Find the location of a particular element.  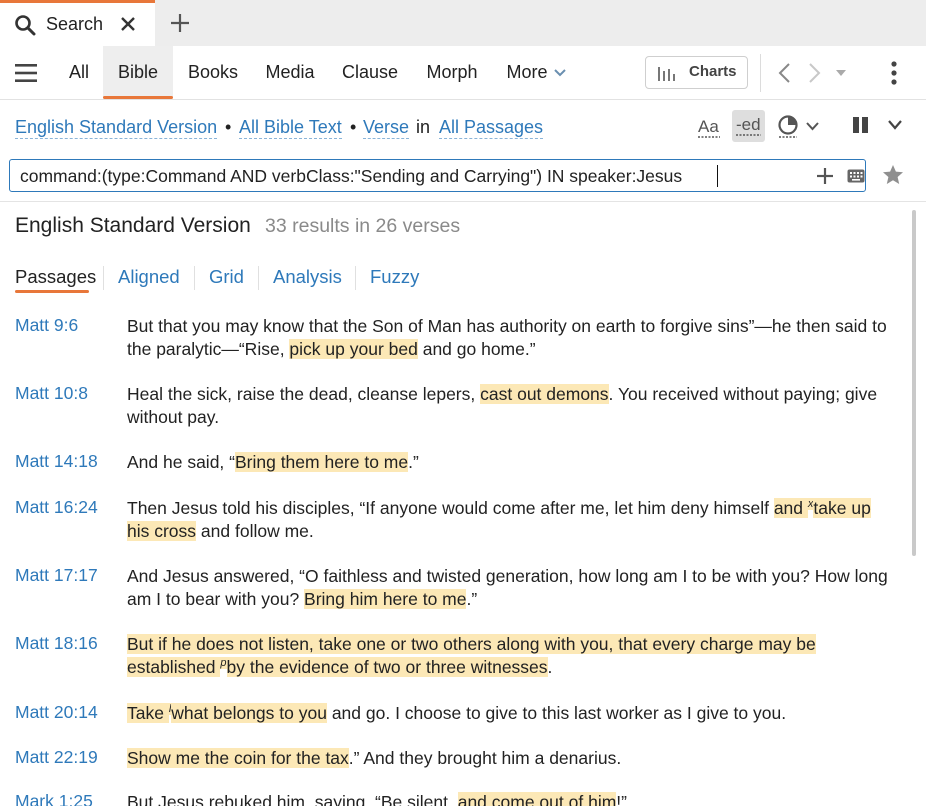

verse-text-run: and go home.” is located at coordinates (476, 349).